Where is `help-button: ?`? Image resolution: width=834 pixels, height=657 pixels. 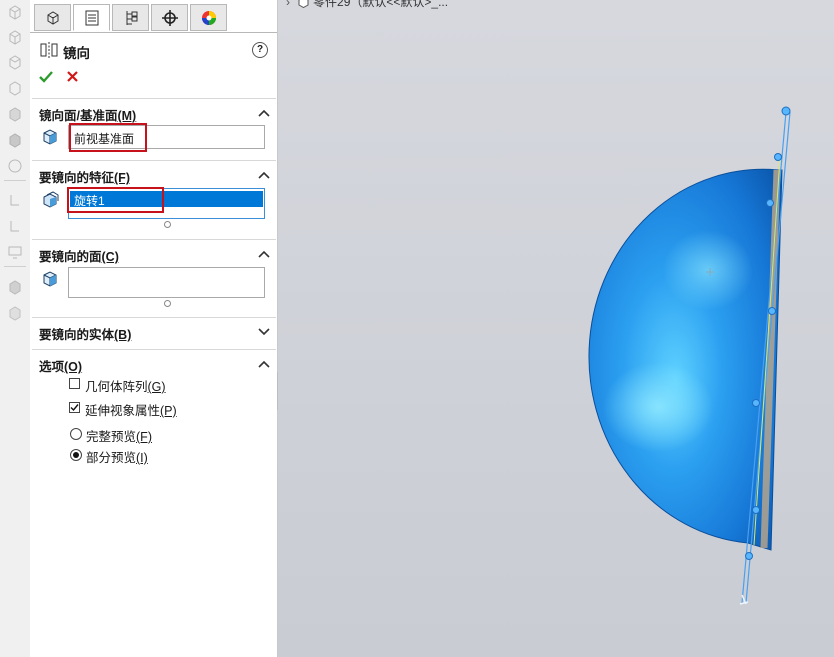
help-button: ? is located at coordinates (260, 50).